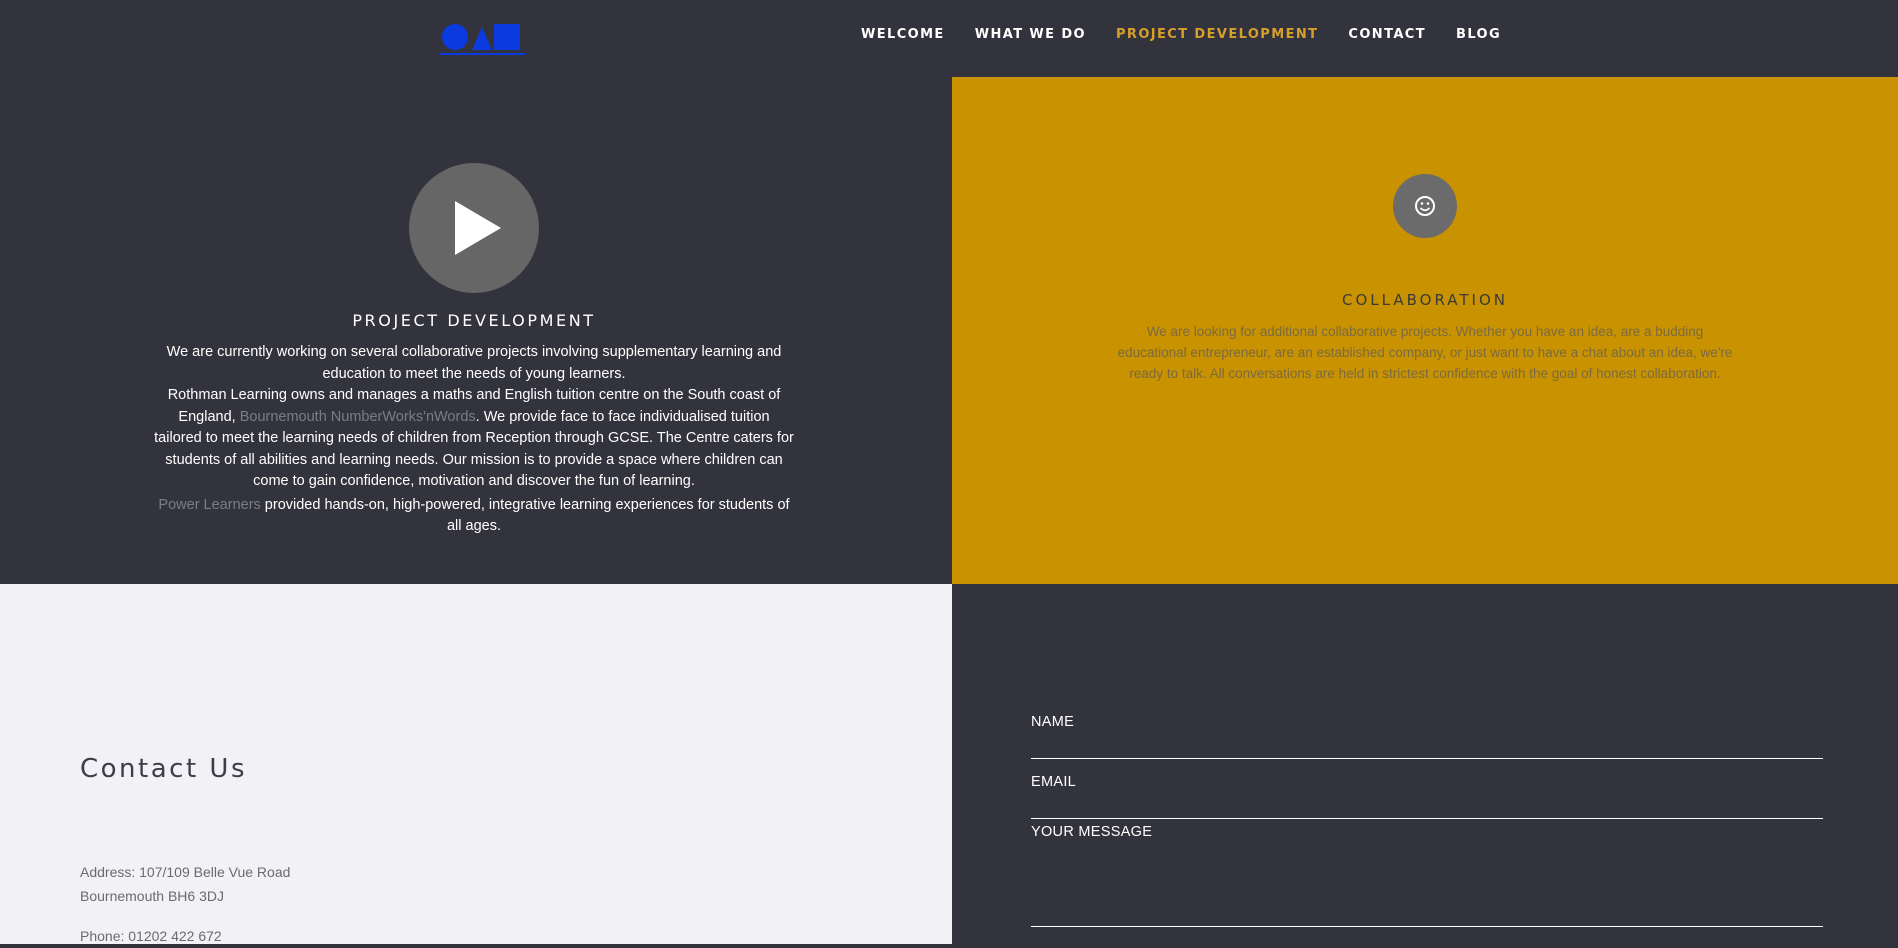 The height and width of the screenshot is (948, 1898). What do you see at coordinates (1427, 875) in the screenshot?
I see `message-field: YOUR MESSAGE` at bounding box center [1427, 875].